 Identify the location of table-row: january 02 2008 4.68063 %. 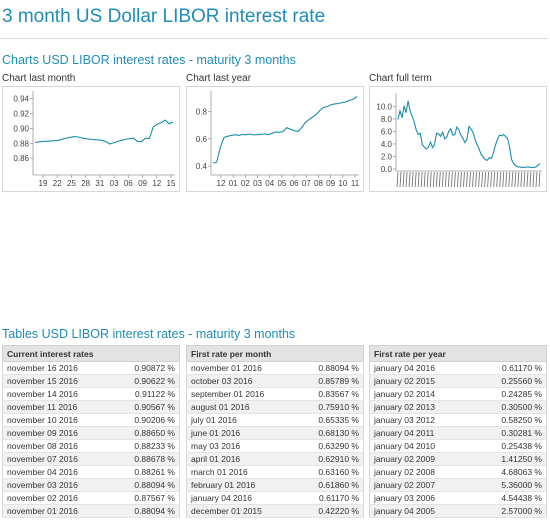
(458, 472).